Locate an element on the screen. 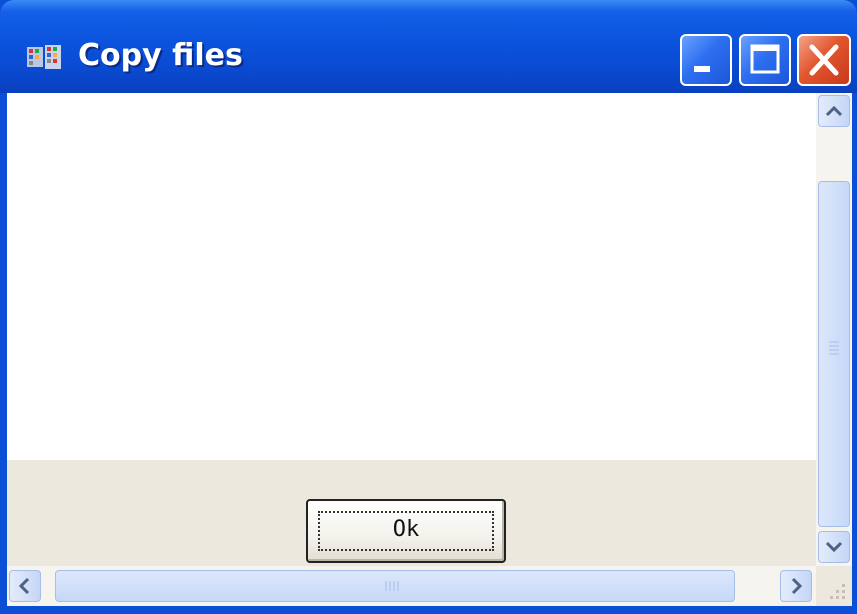 This screenshot has height=614, width=857. chevron-left-icon is located at coordinates (24, 586).